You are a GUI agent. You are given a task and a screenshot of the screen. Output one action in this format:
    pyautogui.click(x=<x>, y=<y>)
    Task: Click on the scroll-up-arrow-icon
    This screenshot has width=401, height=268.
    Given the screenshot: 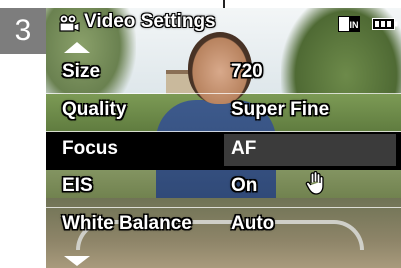 What is the action you would take?
    pyautogui.click(x=77, y=47)
    